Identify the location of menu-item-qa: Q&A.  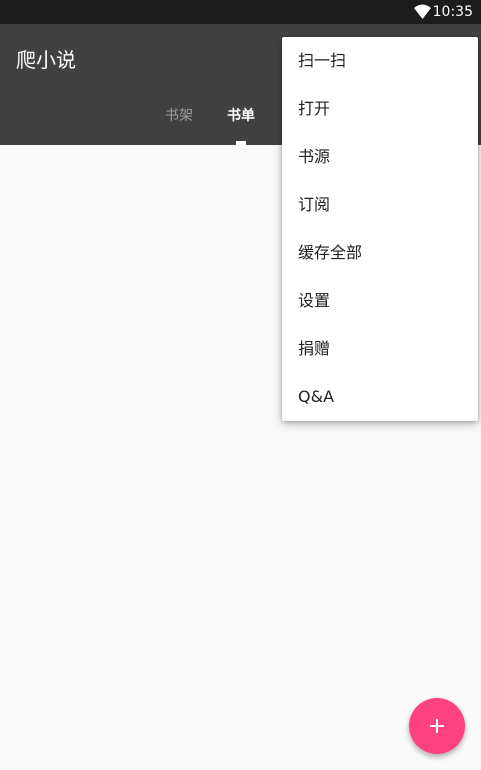
(380, 397).